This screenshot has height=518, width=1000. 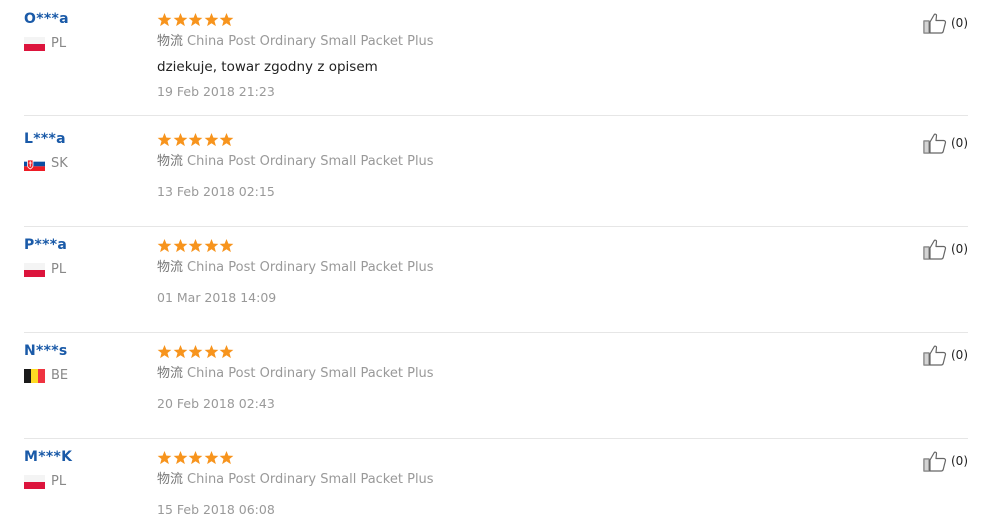 What do you see at coordinates (217, 297) in the screenshot?
I see `review-date: 01 Mar 2018 14:09` at bounding box center [217, 297].